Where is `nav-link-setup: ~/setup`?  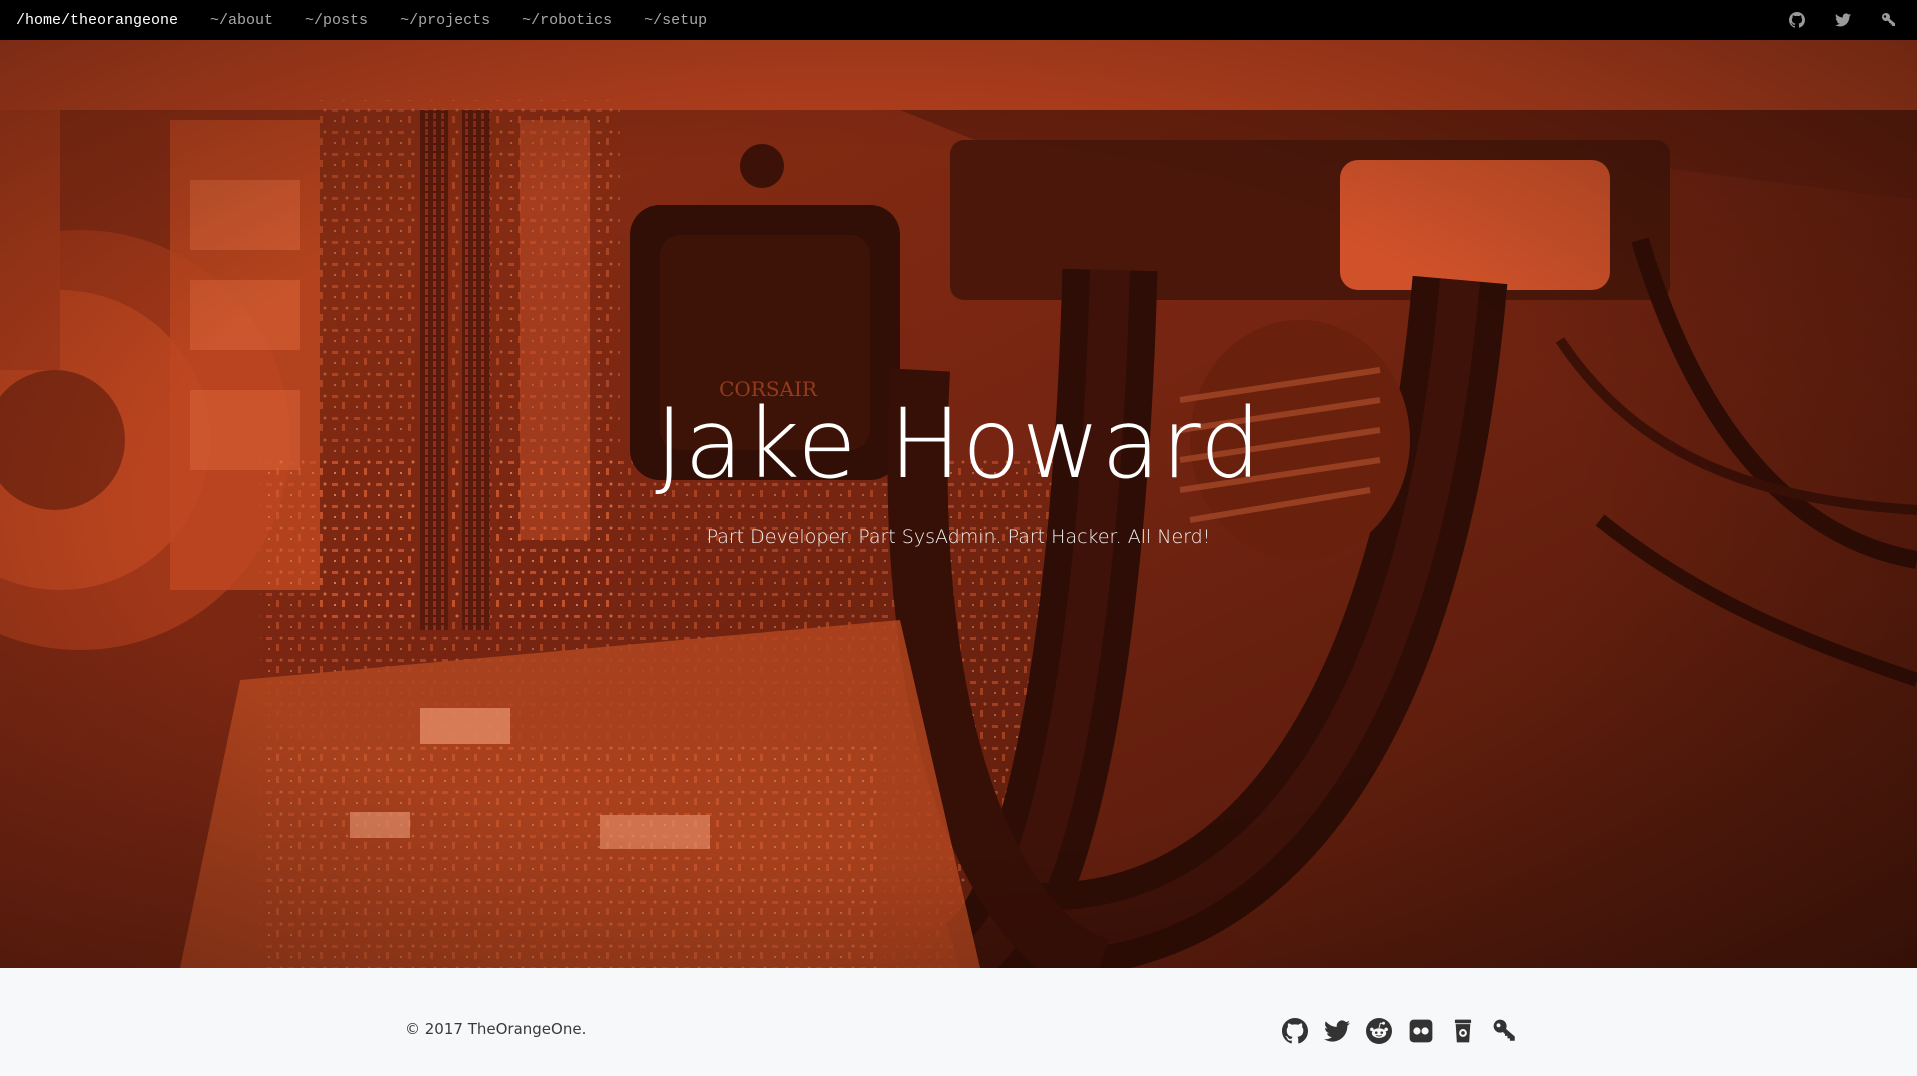
nav-link-setup: ~/setup is located at coordinates (675, 20).